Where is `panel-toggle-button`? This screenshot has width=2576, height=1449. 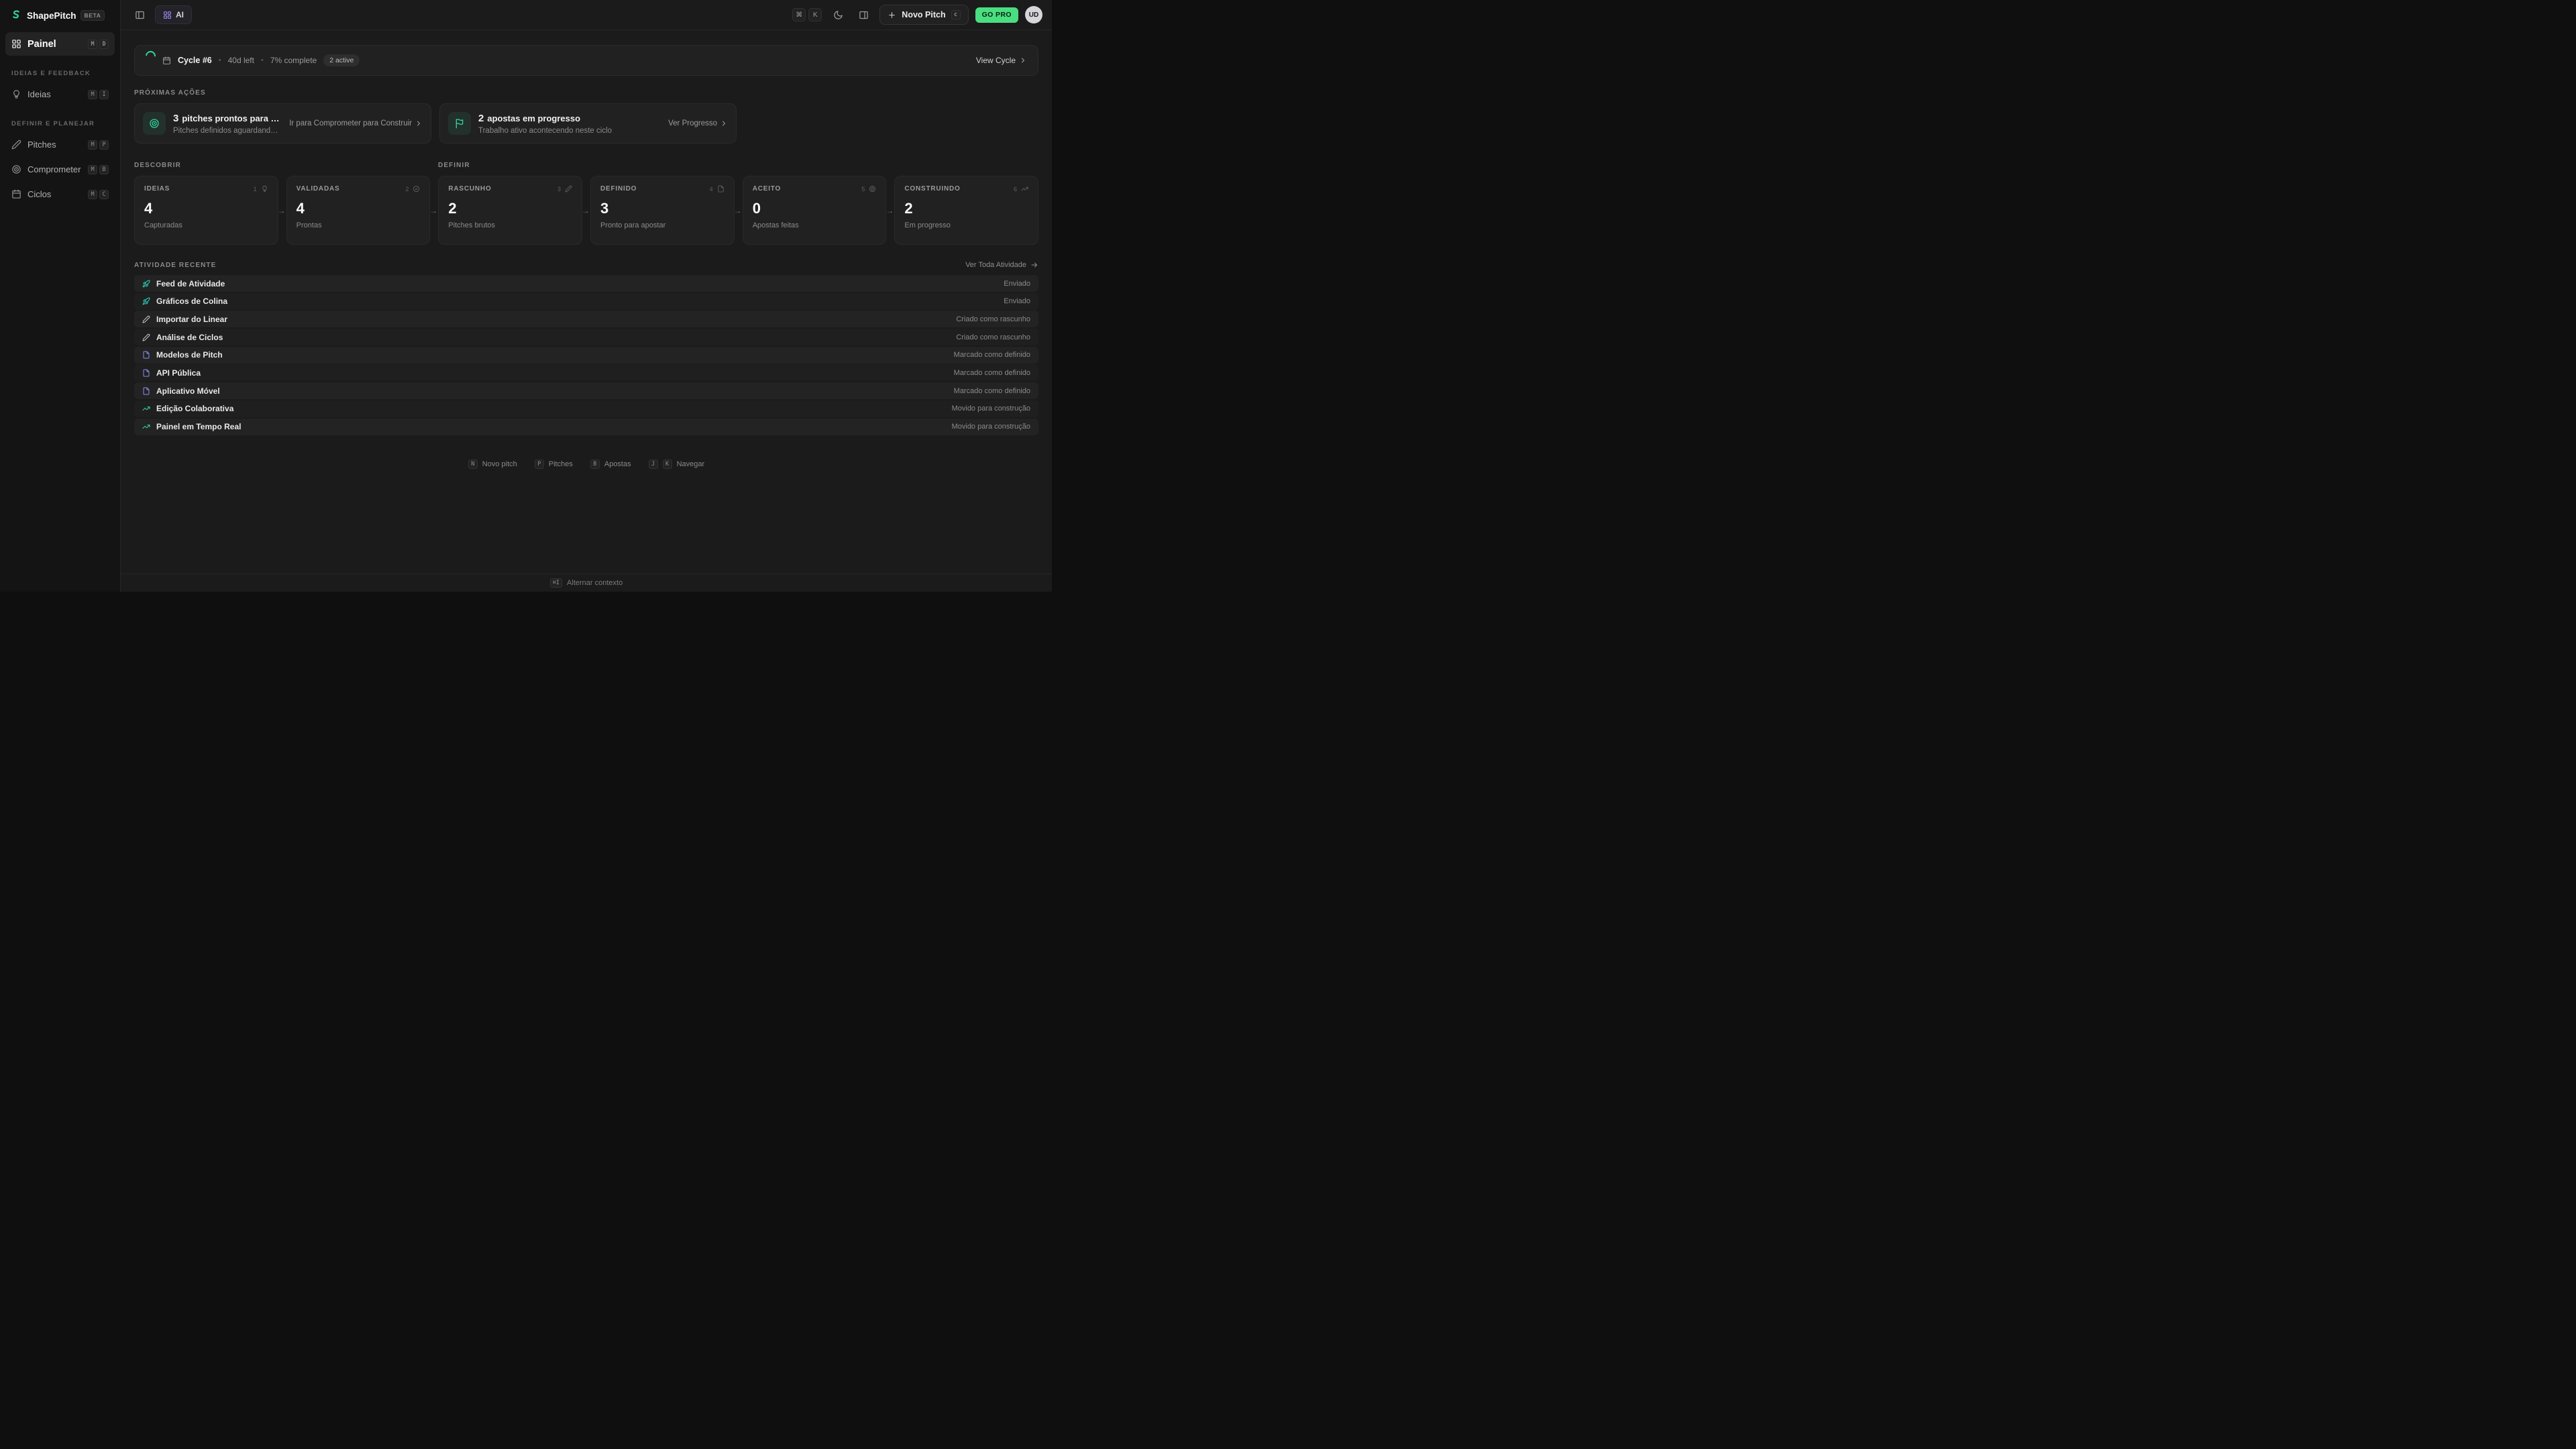
panel-toggle-button is located at coordinates (863, 14).